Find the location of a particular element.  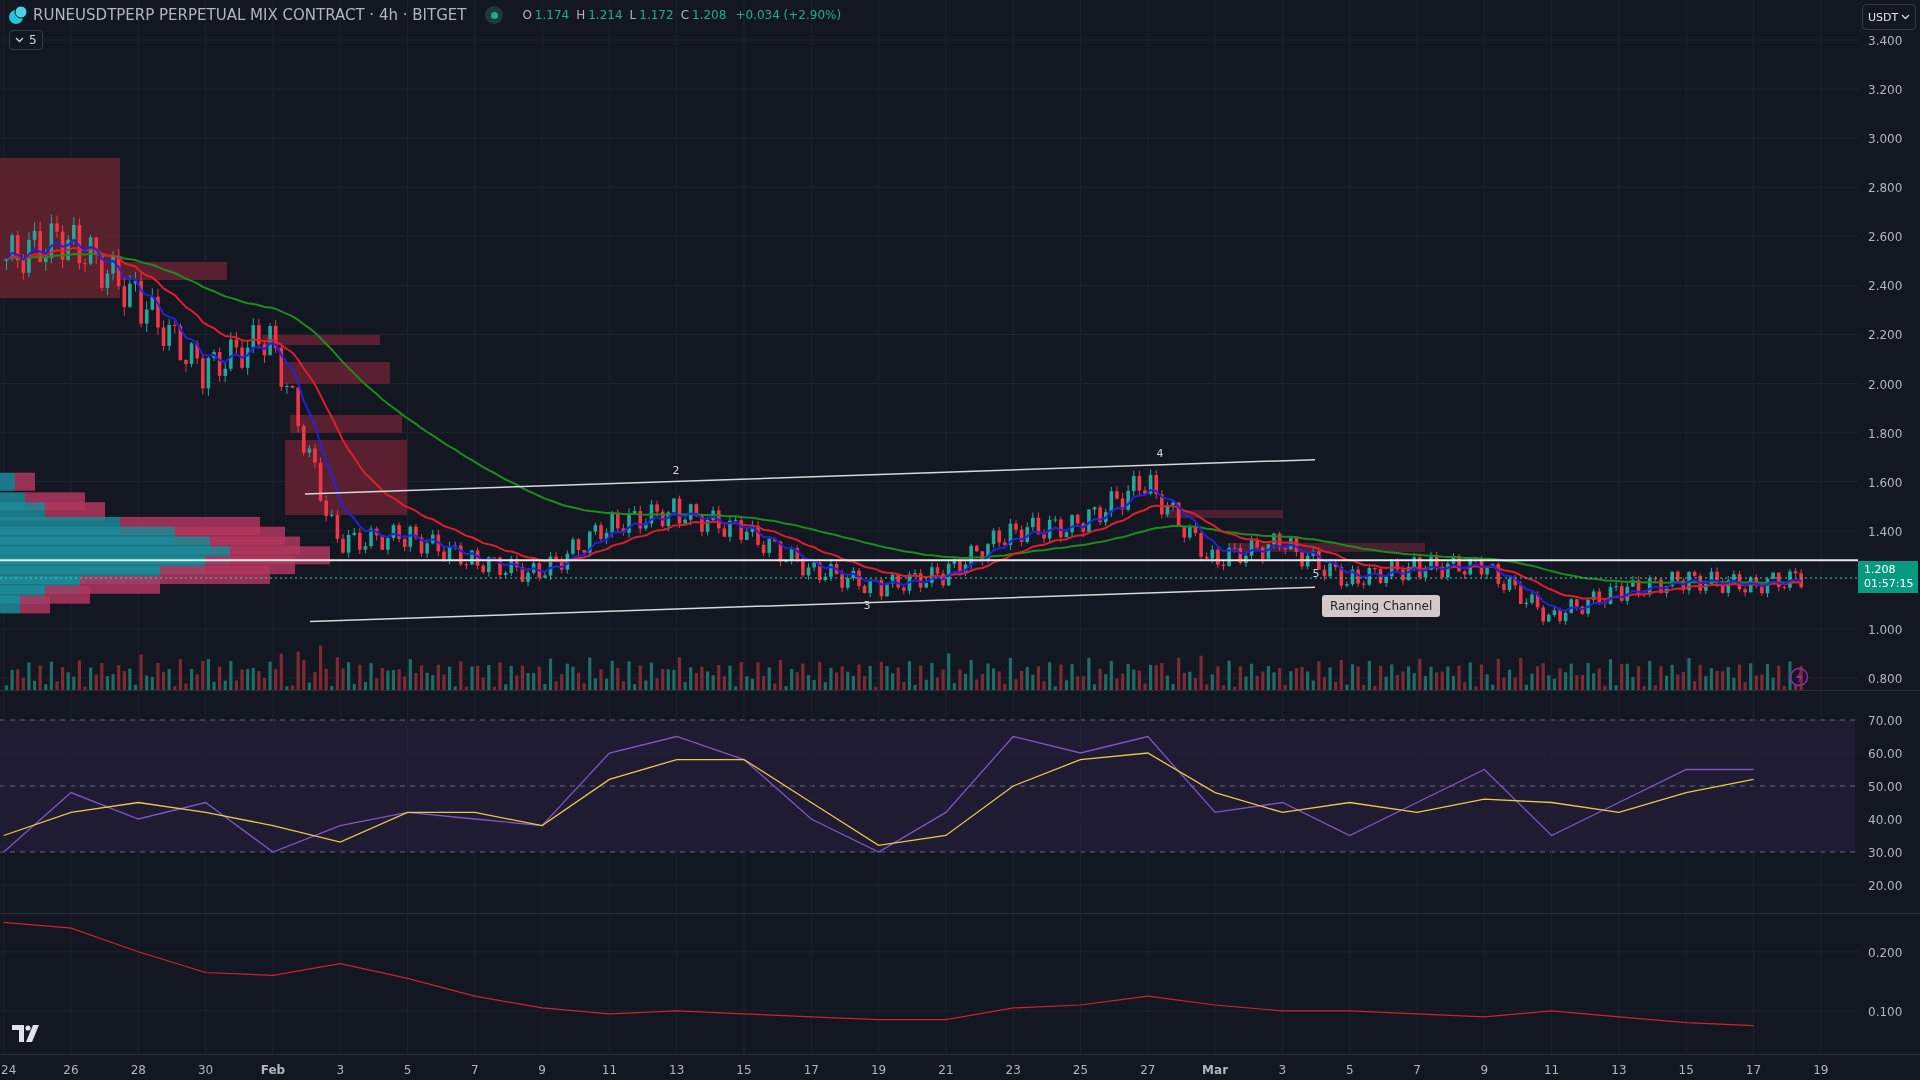

date-axis-label: 25 is located at coordinates (1080, 1070).